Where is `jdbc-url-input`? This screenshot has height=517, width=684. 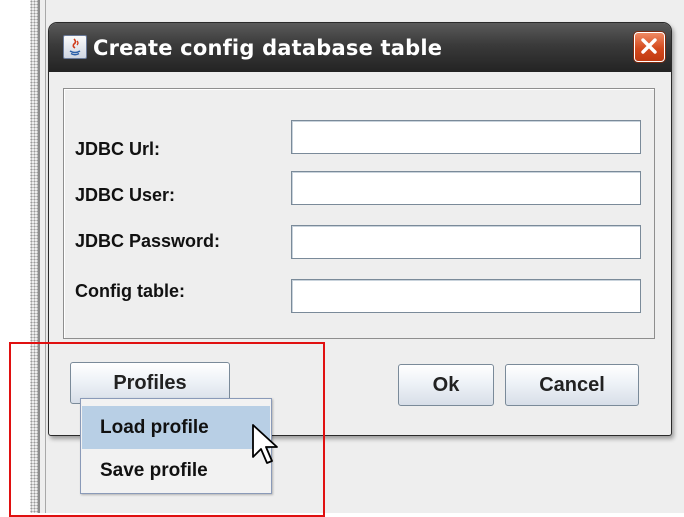 jdbc-url-input is located at coordinates (466, 137).